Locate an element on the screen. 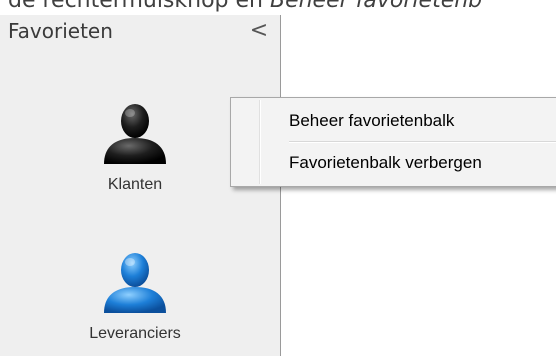 Image resolution: width=556 pixels, height=356 pixels. collapse-chevron-icon: < is located at coordinates (259, 31).